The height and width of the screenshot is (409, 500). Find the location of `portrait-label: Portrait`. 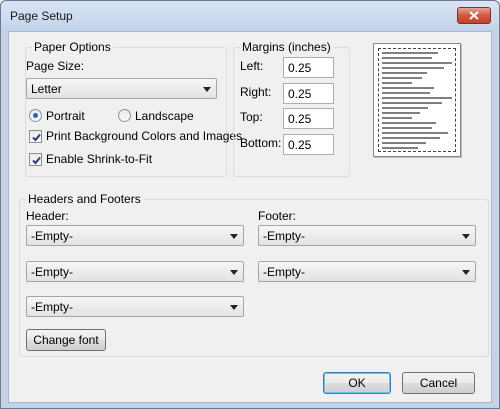

portrait-label: Portrait is located at coordinates (65, 116).